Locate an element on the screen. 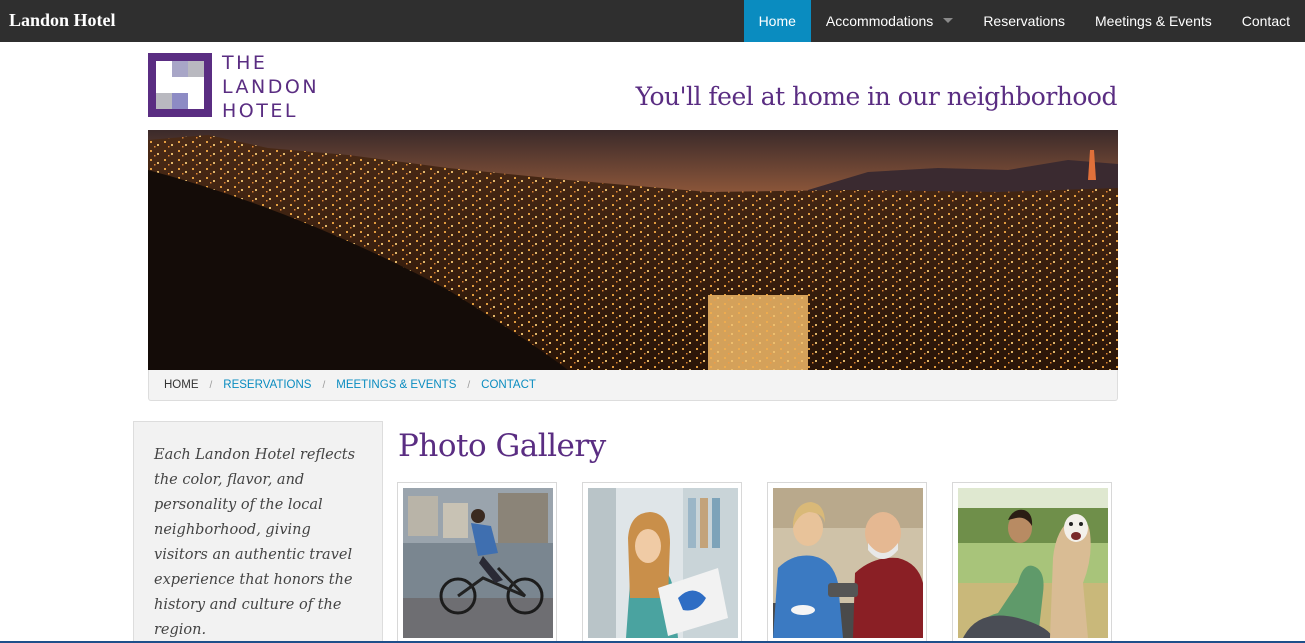  logo-line-3: HOTEL is located at coordinates (260, 111).